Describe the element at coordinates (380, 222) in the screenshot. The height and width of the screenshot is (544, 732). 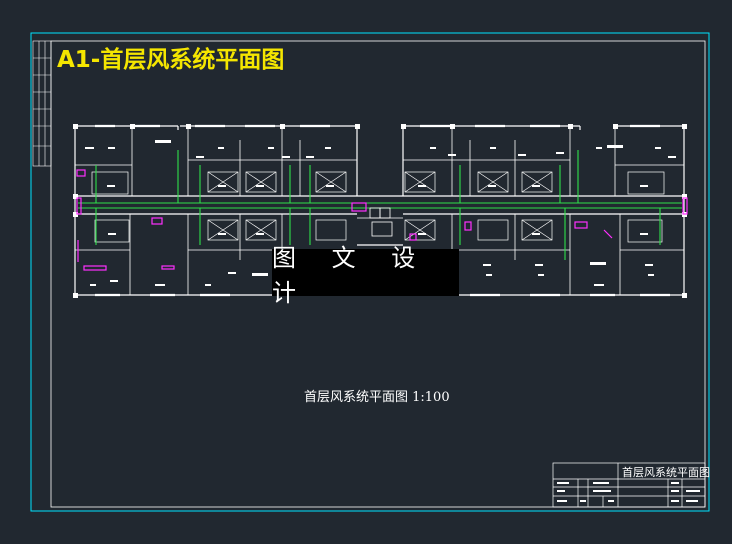
I see `central-core` at that location.